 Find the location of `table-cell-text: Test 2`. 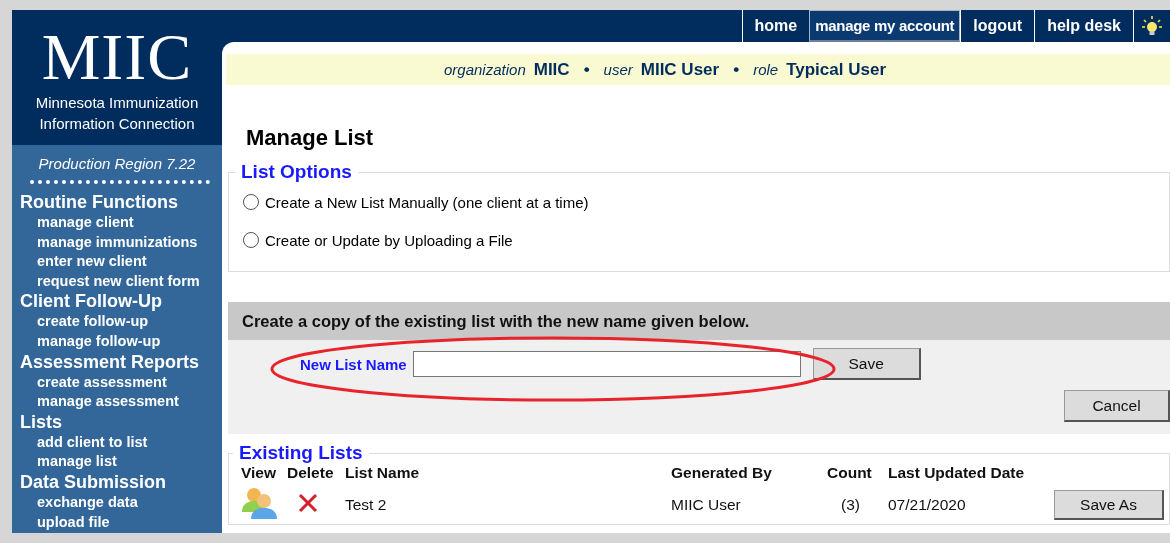

table-cell-text: Test 2 is located at coordinates (366, 505).